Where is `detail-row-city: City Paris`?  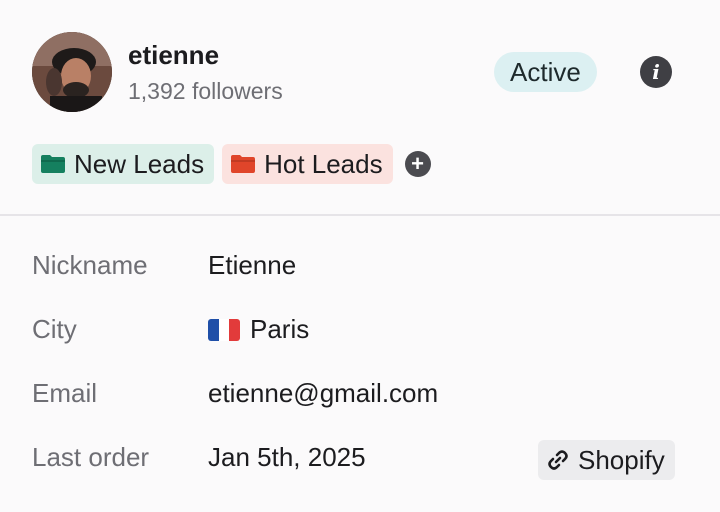
detail-row-city: City Paris is located at coordinates (360, 332).